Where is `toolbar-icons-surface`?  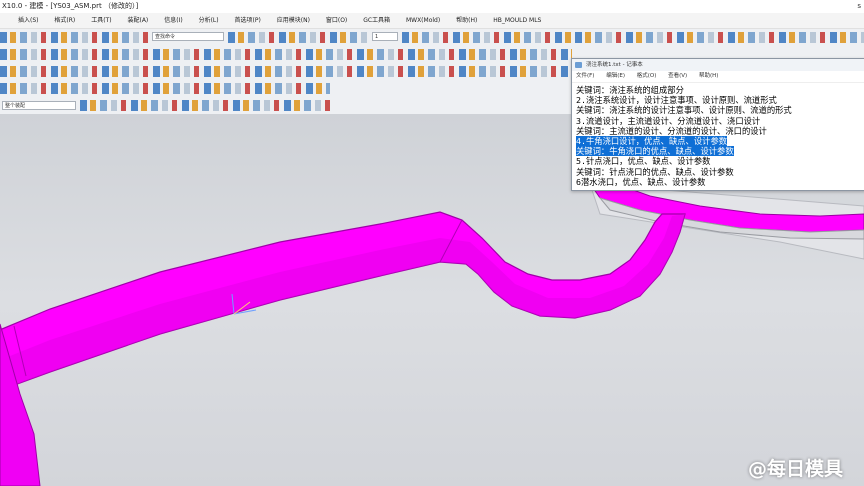 toolbar-icons-surface is located at coordinates (286, 71).